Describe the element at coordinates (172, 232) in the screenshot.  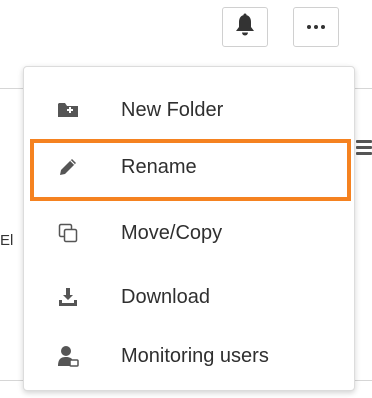
I see `menu-item-label: Move/Copy` at that location.